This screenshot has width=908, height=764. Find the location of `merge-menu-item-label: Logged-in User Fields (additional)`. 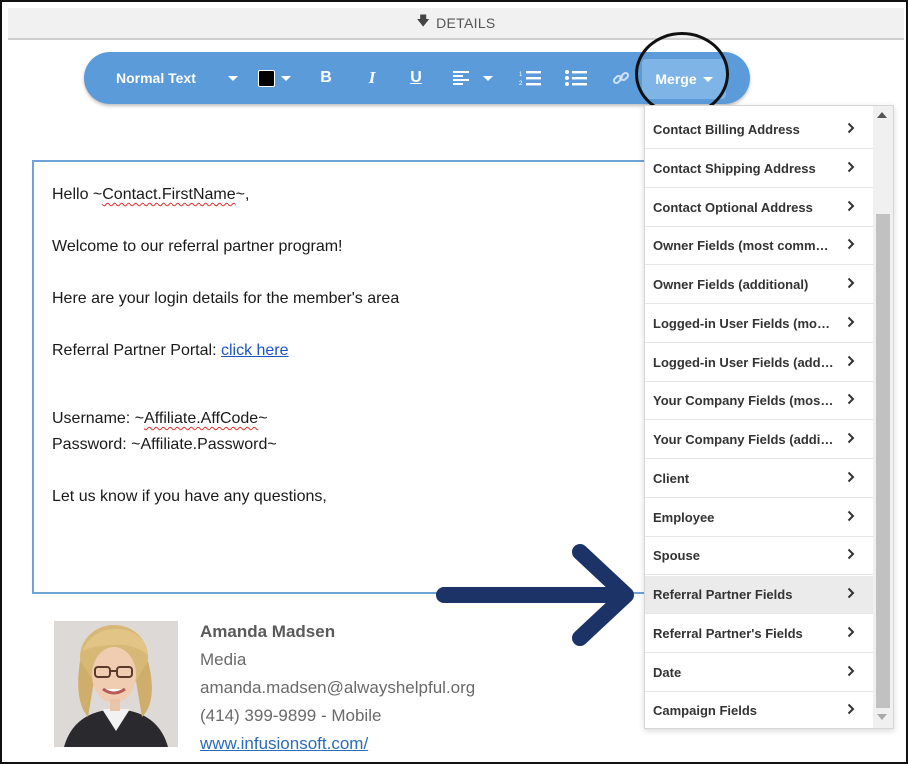

merge-menu-item-label: Logged-in User Fields (additional) is located at coordinates (744, 362).